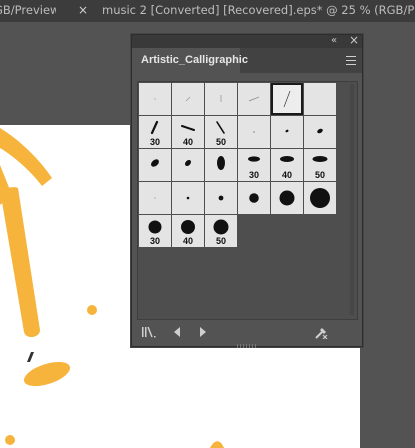 Image resolution: width=415 pixels, height=448 pixels. What do you see at coordinates (247, 333) in the screenshot?
I see `panel-footer` at bounding box center [247, 333].